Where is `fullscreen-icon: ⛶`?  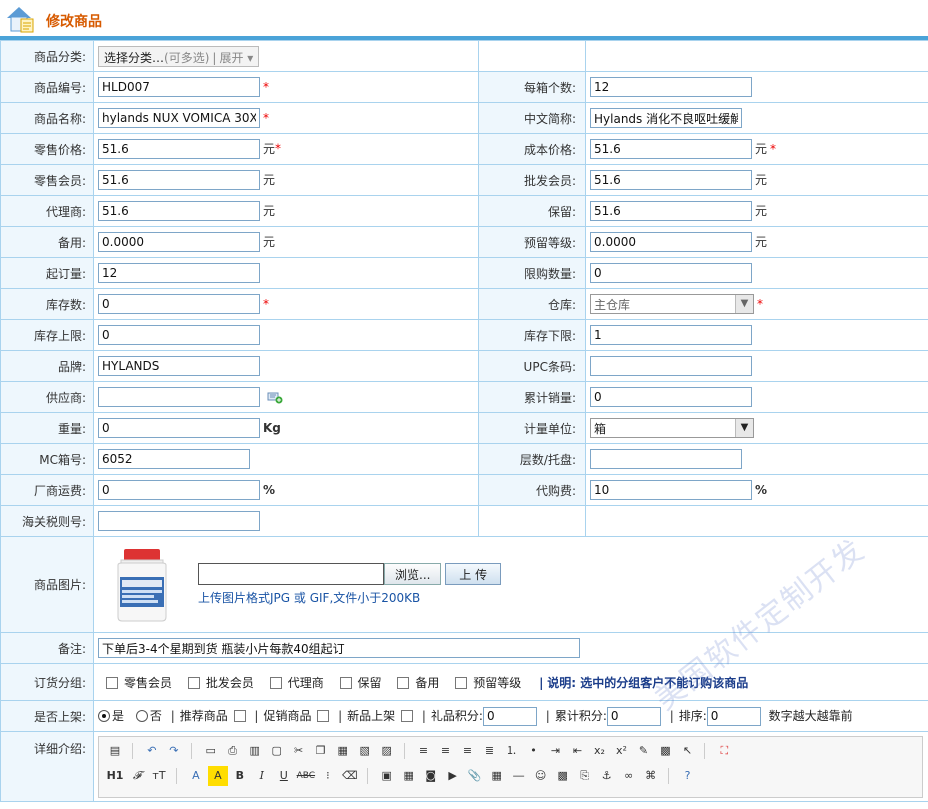 fullscreen-icon: ⛶ is located at coordinates (724, 751).